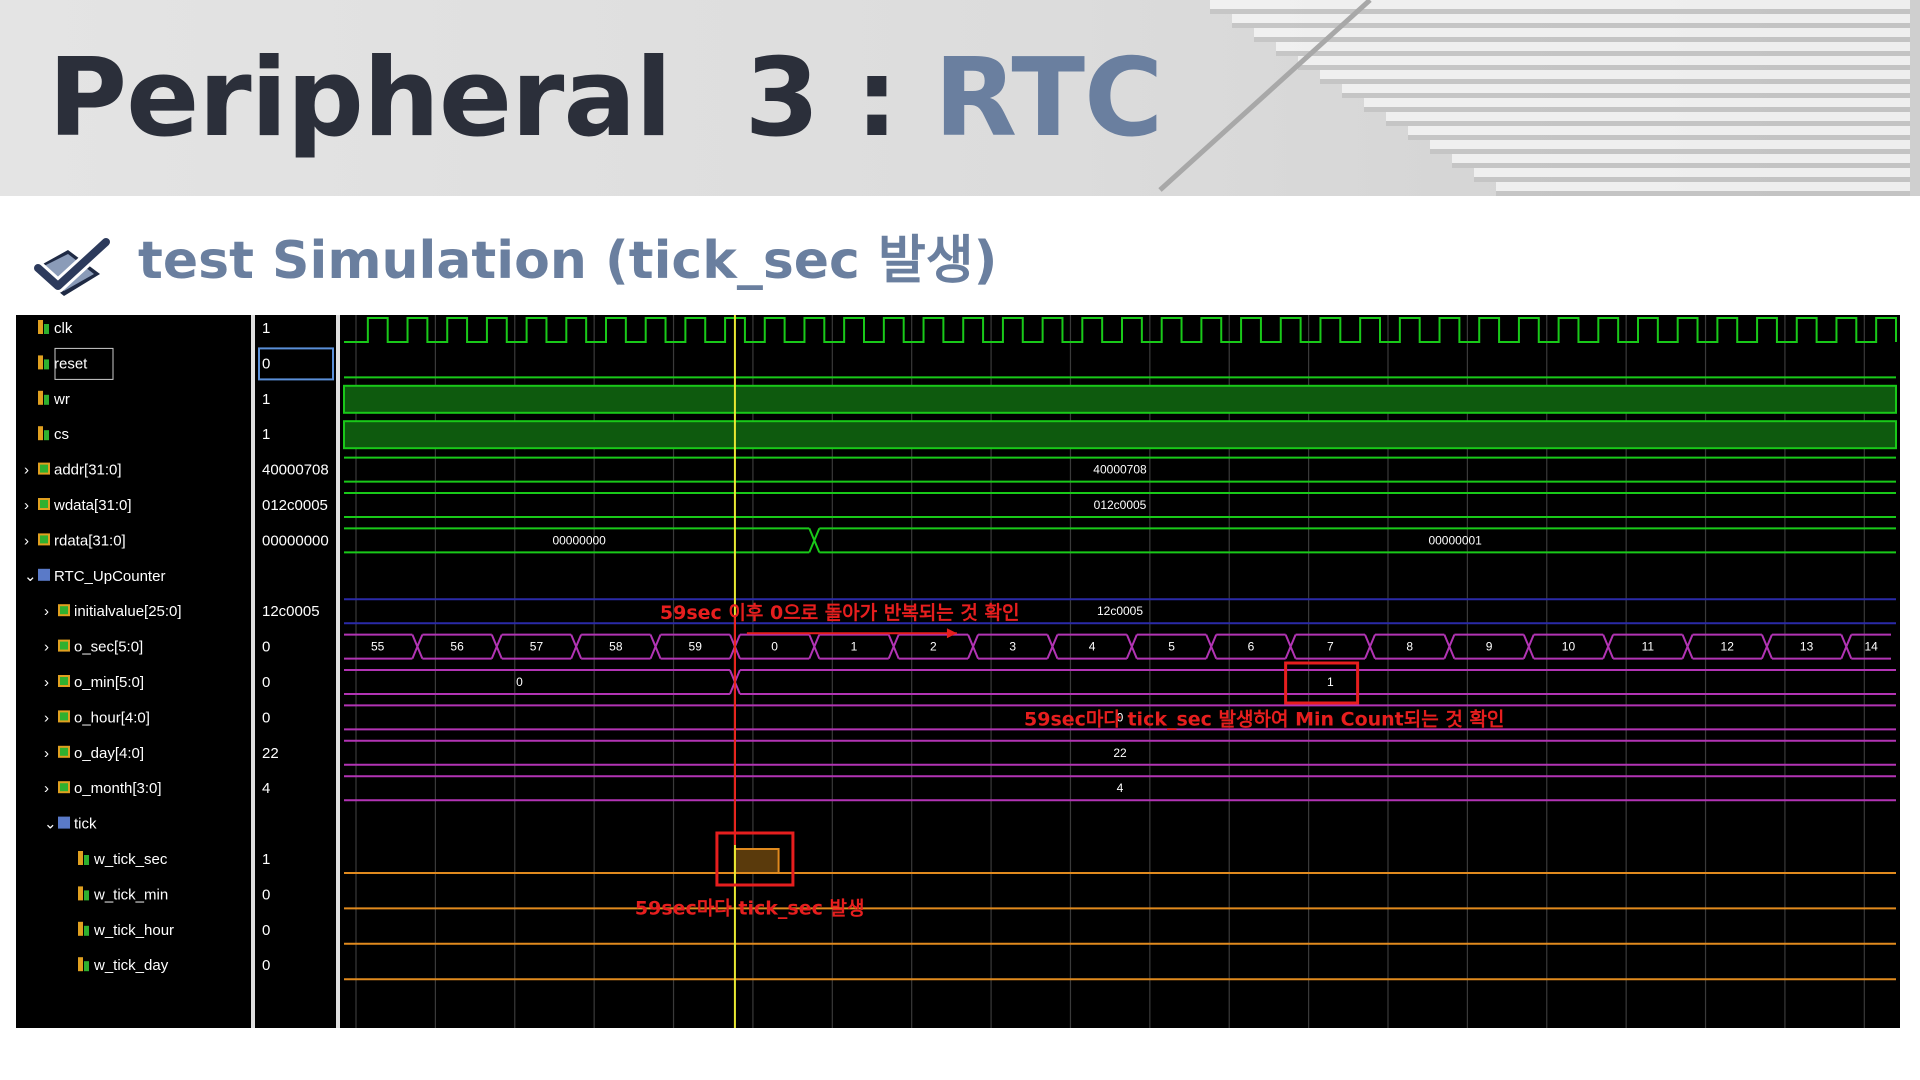 The height and width of the screenshot is (1080, 1920). Describe the element at coordinates (109, 576) in the screenshot. I see `signal-name-rtc-upcounter: RTC_UpCounter` at that location.